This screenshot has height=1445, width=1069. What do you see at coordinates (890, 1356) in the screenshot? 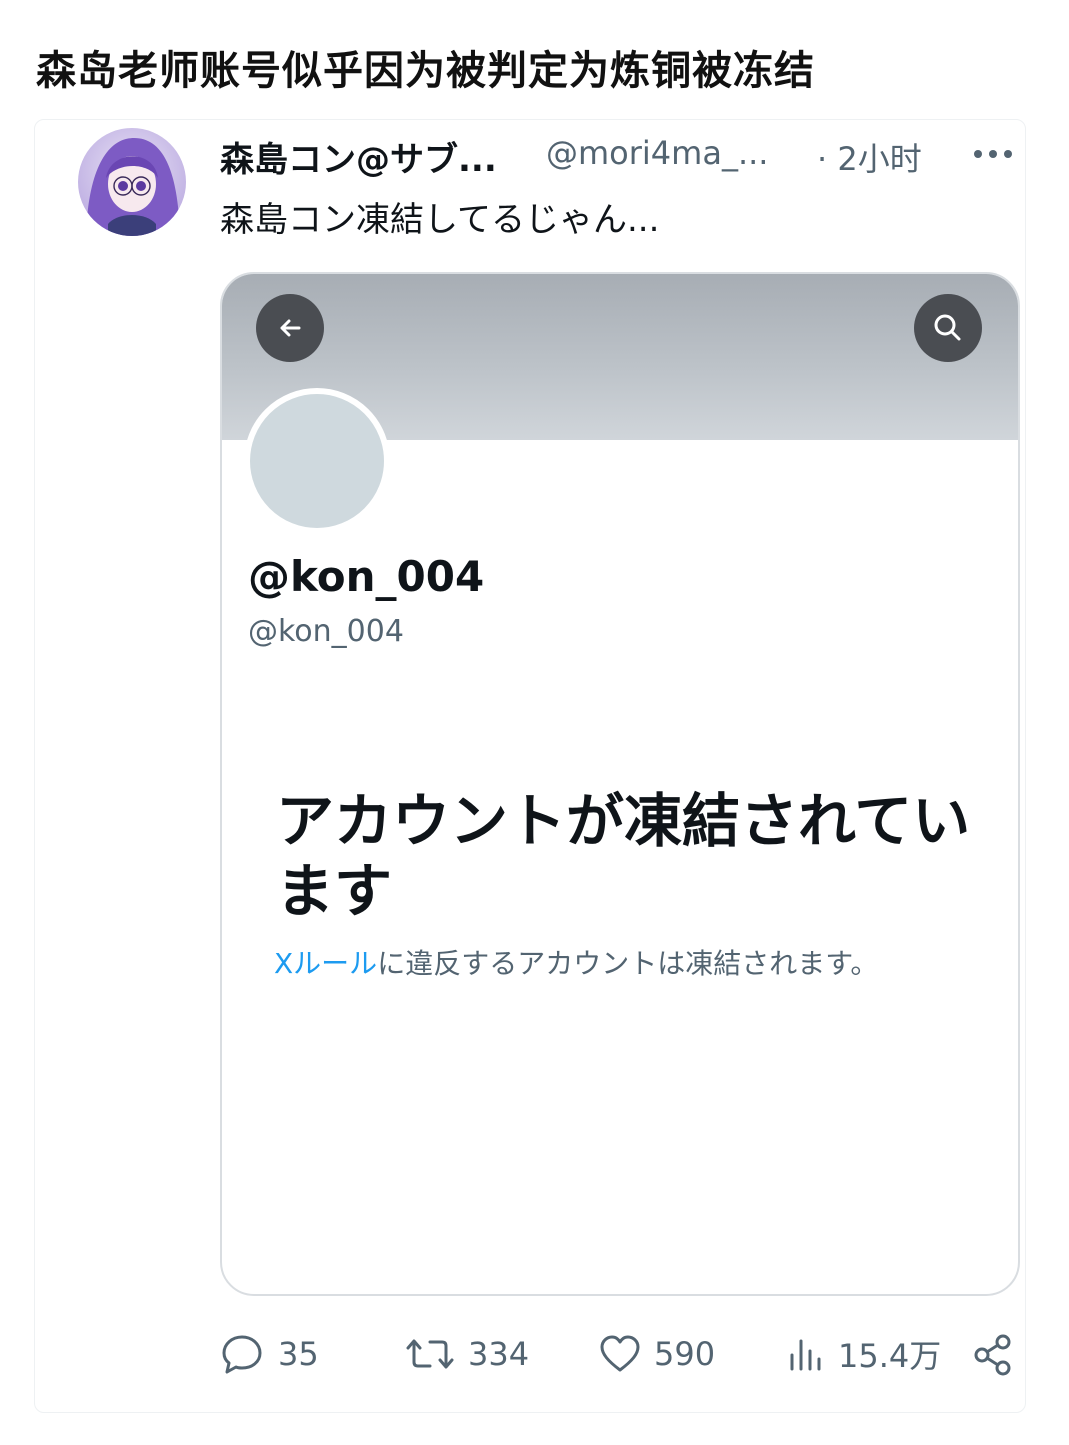
I see `view-count: 15.4万` at bounding box center [890, 1356].